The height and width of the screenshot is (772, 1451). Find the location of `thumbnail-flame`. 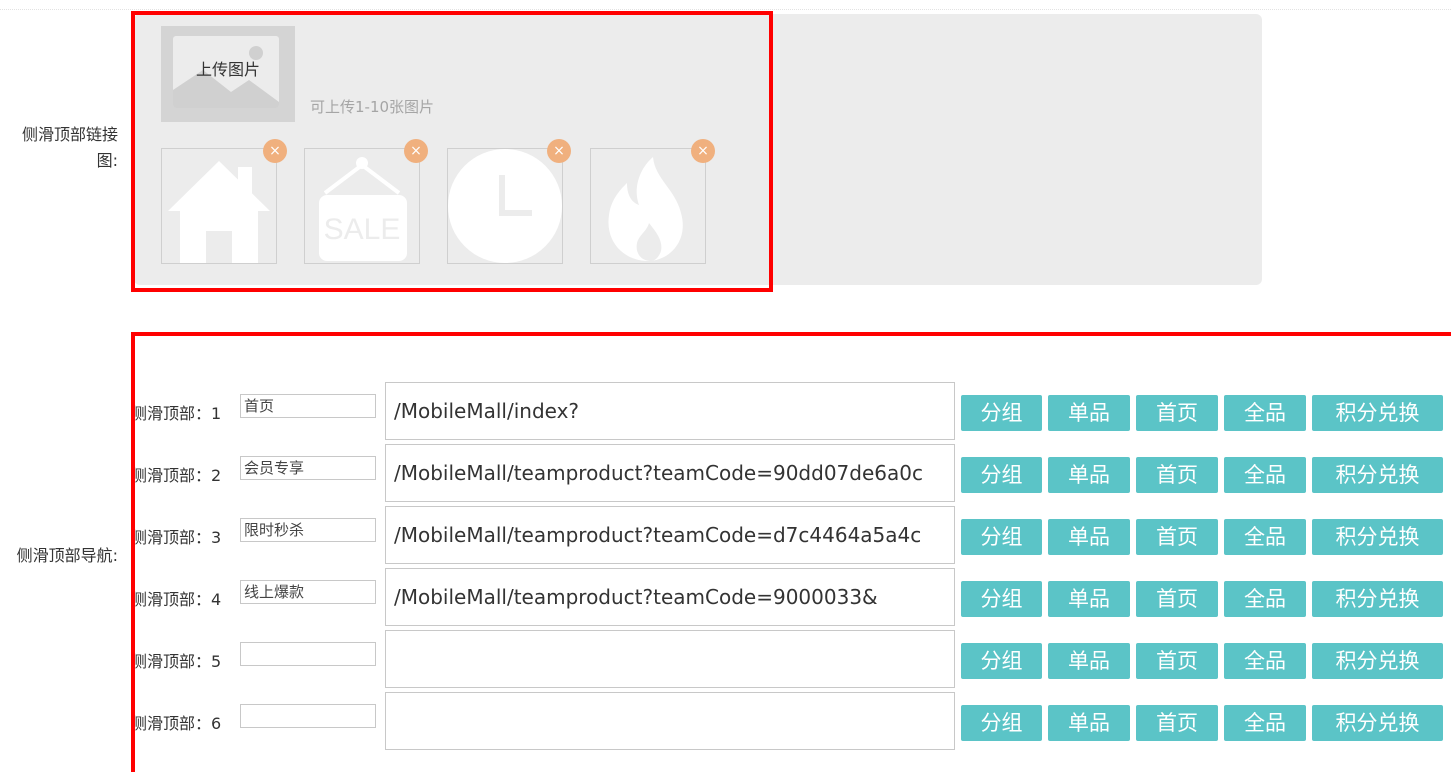

thumbnail-flame is located at coordinates (648, 206).